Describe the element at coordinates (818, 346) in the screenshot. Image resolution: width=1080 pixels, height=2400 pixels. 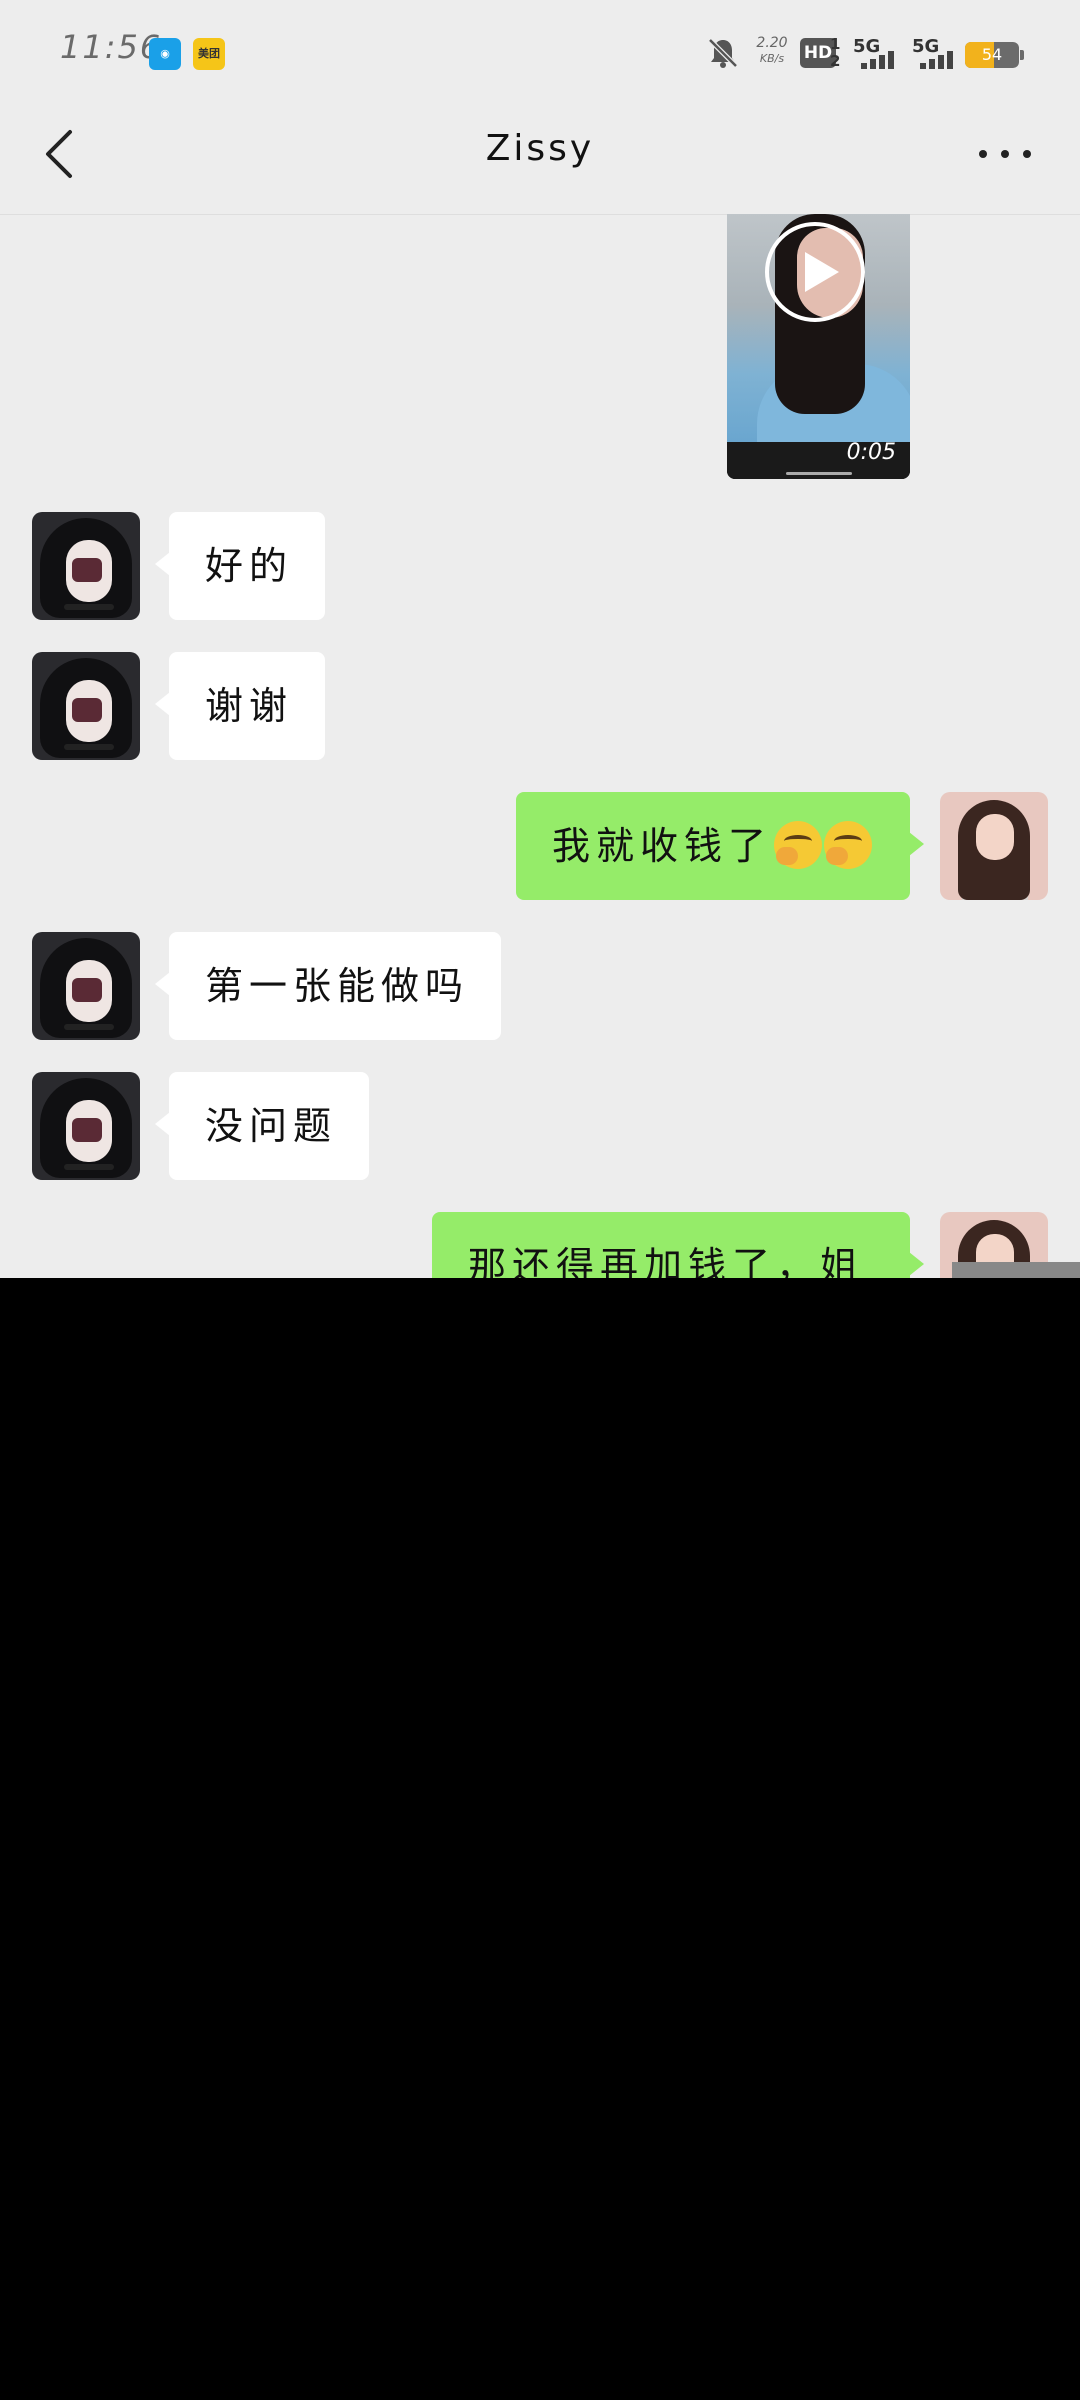
I see `video-message: 0:05` at that location.